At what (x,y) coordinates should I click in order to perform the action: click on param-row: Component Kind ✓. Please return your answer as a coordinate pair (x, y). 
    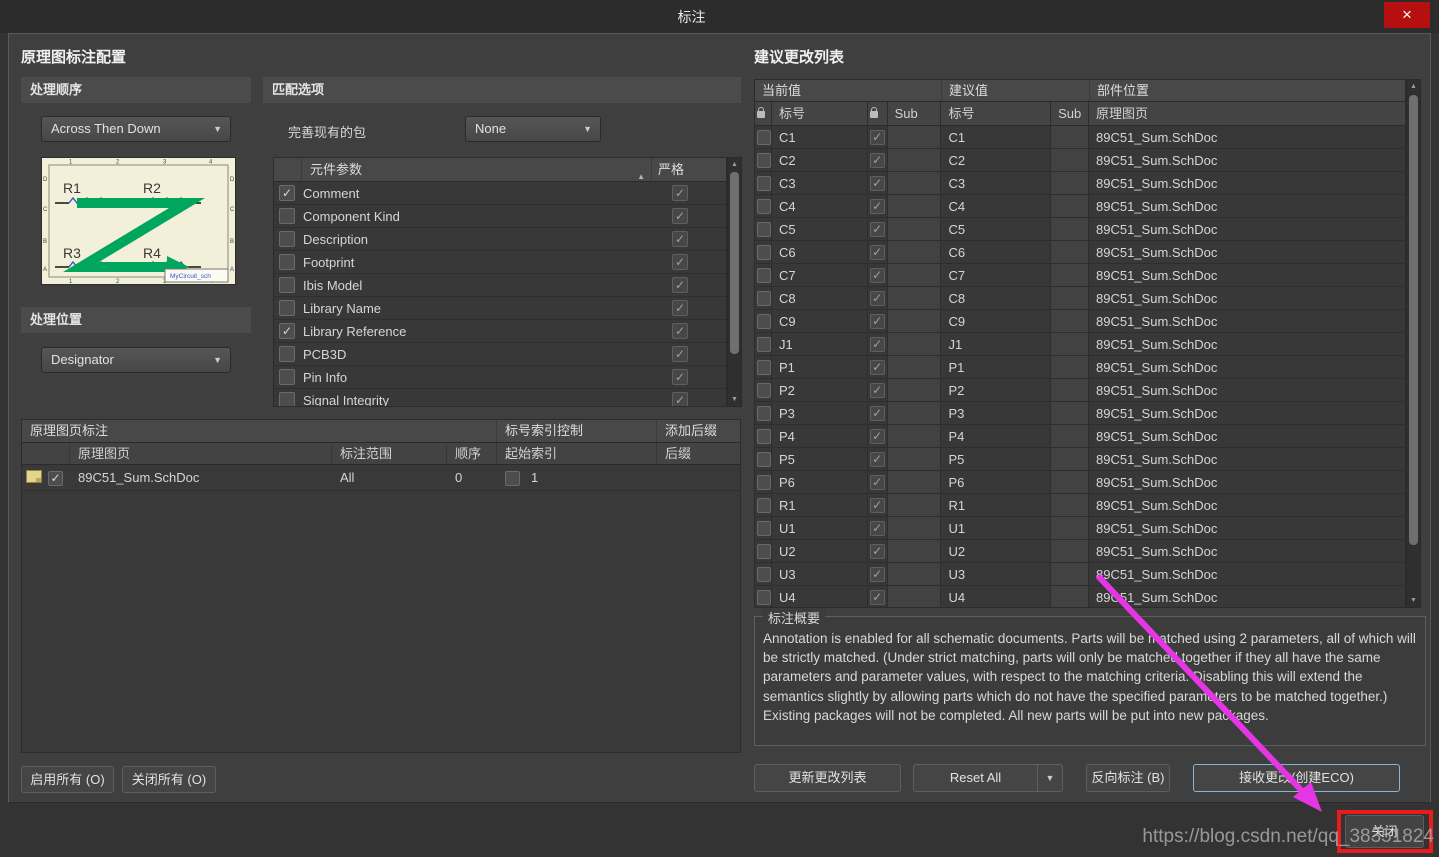
    Looking at the image, I should click on (500, 216).